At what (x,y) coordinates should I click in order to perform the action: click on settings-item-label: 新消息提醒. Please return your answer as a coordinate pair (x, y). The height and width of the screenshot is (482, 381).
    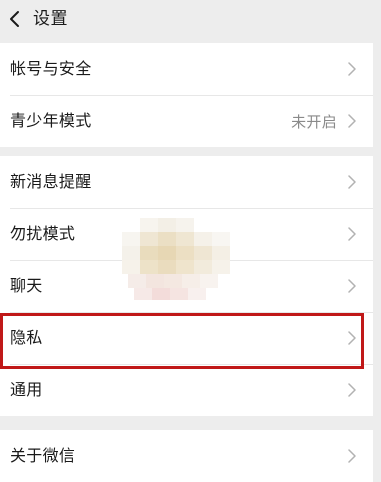
    Looking at the image, I should click on (51, 181).